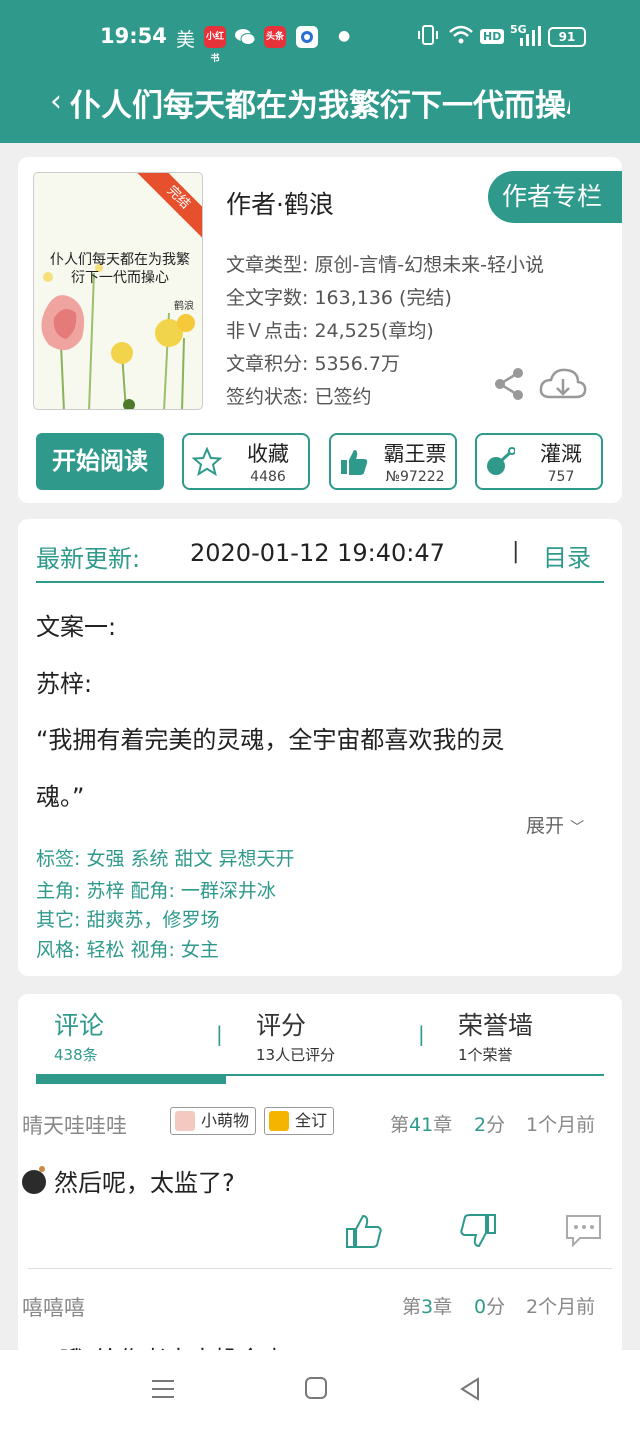  Describe the element at coordinates (567, 555) in the screenshot. I see `catalog-link: 目录` at that location.